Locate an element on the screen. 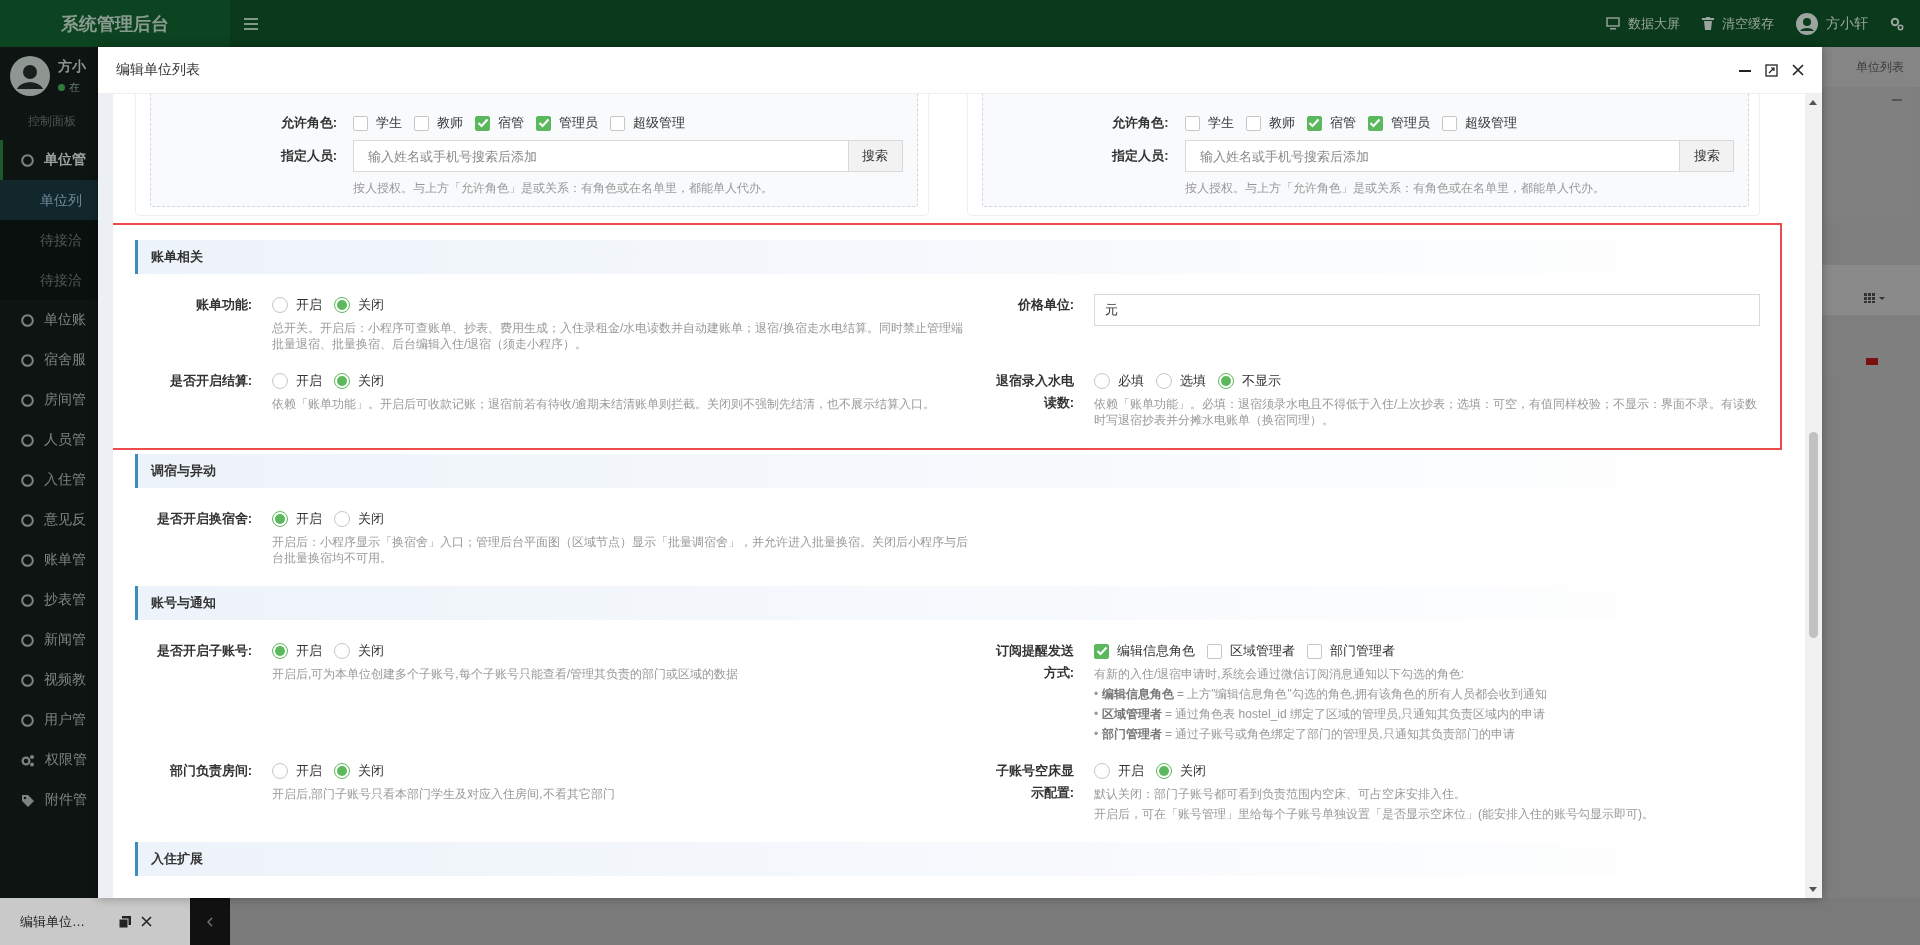  status-label: 在 is located at coordinates (74, 87).